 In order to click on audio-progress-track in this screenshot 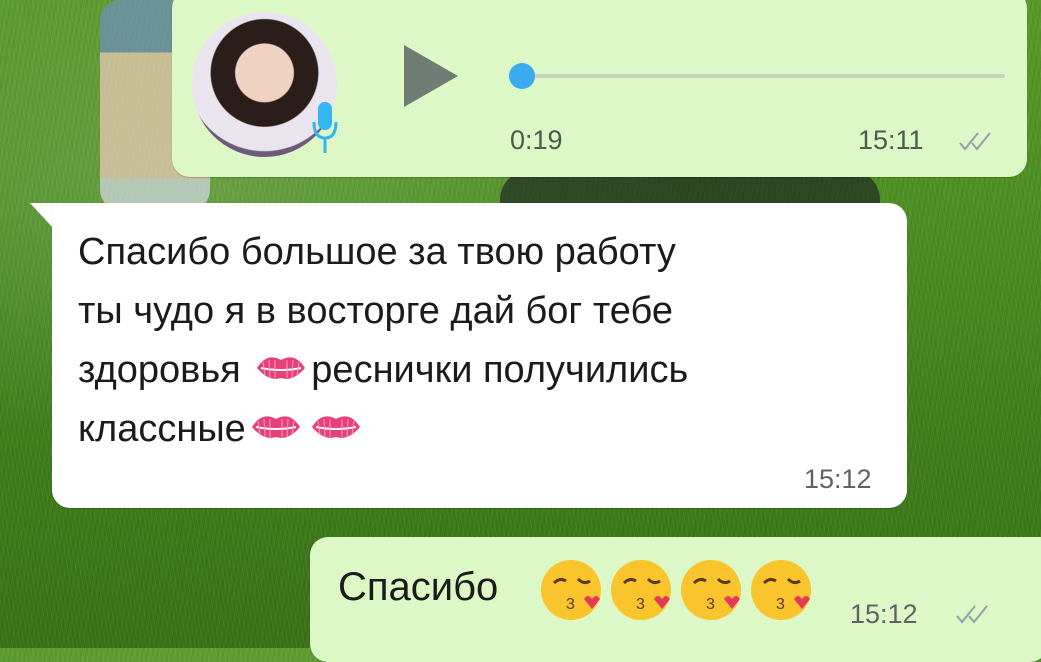, I will do `click(766, 76)`.